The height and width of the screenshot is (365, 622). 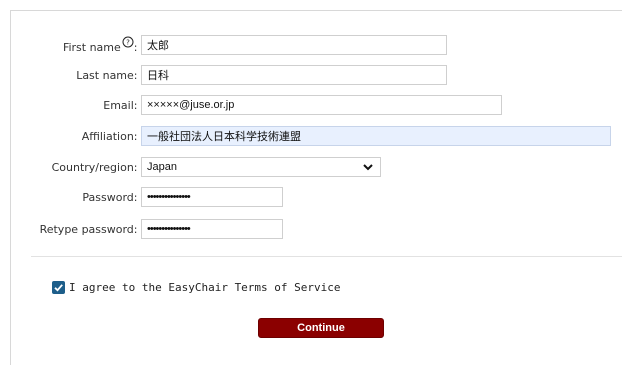 I want to click on country-label-cell: Country/region:*, so click(x=79, y=167).